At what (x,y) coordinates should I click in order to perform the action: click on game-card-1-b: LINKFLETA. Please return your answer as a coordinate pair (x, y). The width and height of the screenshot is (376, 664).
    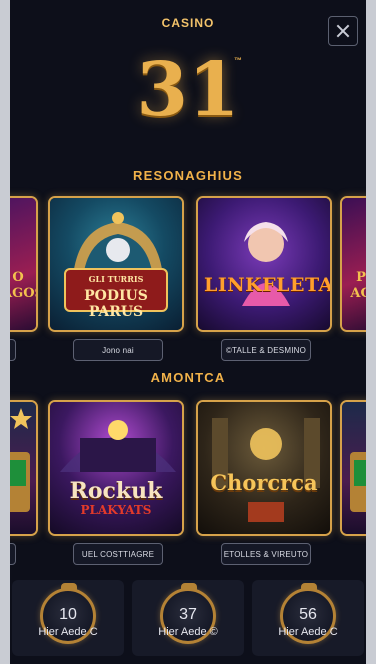
    Looking at the image, I should click on (264, 264).